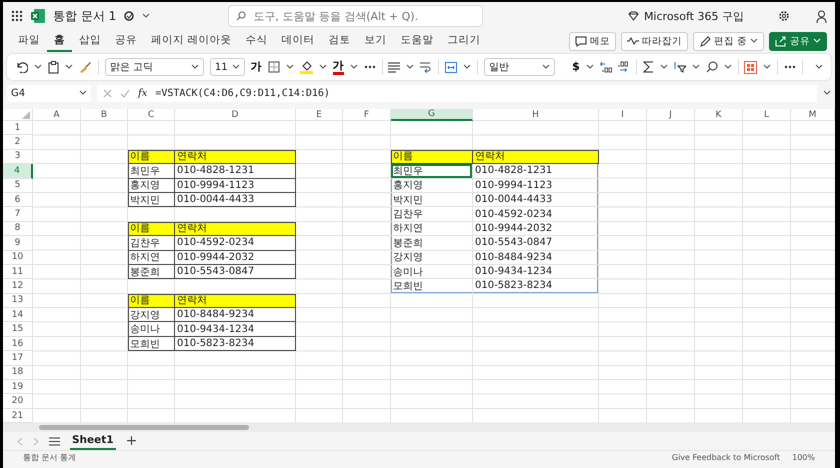 Image resolution: width=840 pixels, height=468 pixels. Describe the element at coordinates (432, 257) in the screenshot. I see `table-cell: 강지영` at that location.